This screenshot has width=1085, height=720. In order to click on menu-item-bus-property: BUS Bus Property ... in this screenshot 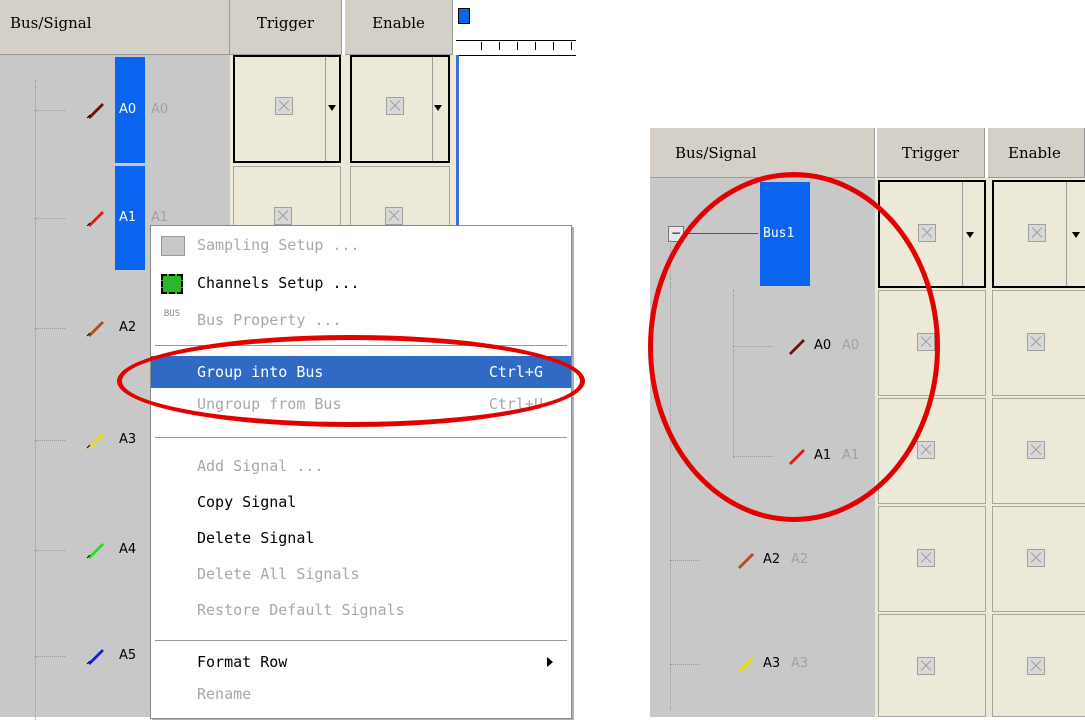, I will do `click(361, 320)`.